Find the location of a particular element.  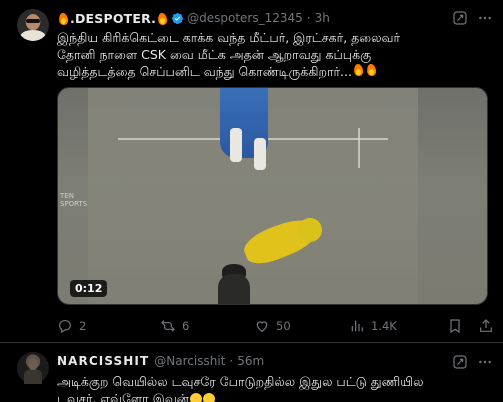

reply-button: 2 is located at coordinates (71, 326).